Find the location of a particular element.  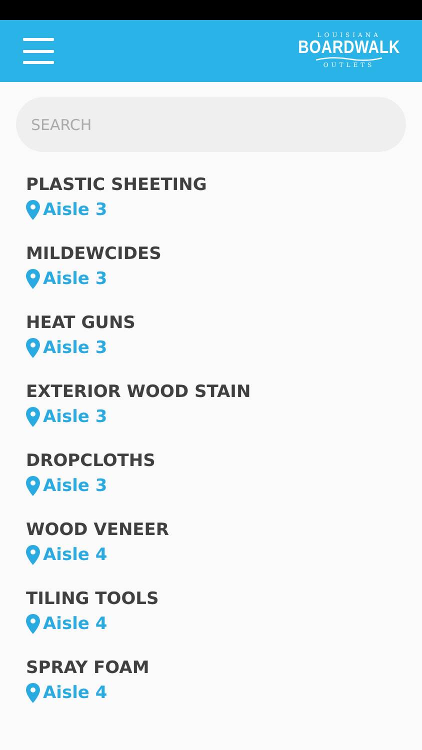

item-name: SPRAY FOAM is located at coordinates (88, 668).